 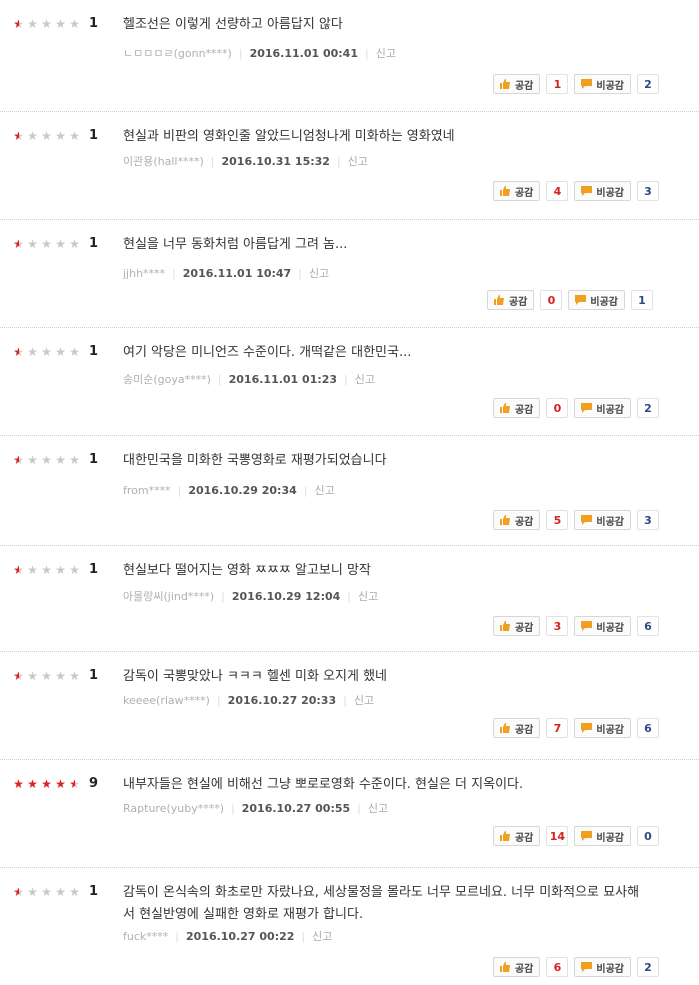 What do you see at coordinates (168, 596) in the screenshot?
I see `reviewer-name: 아몰랑씨(jind****)` at bounding box center [168, 596].